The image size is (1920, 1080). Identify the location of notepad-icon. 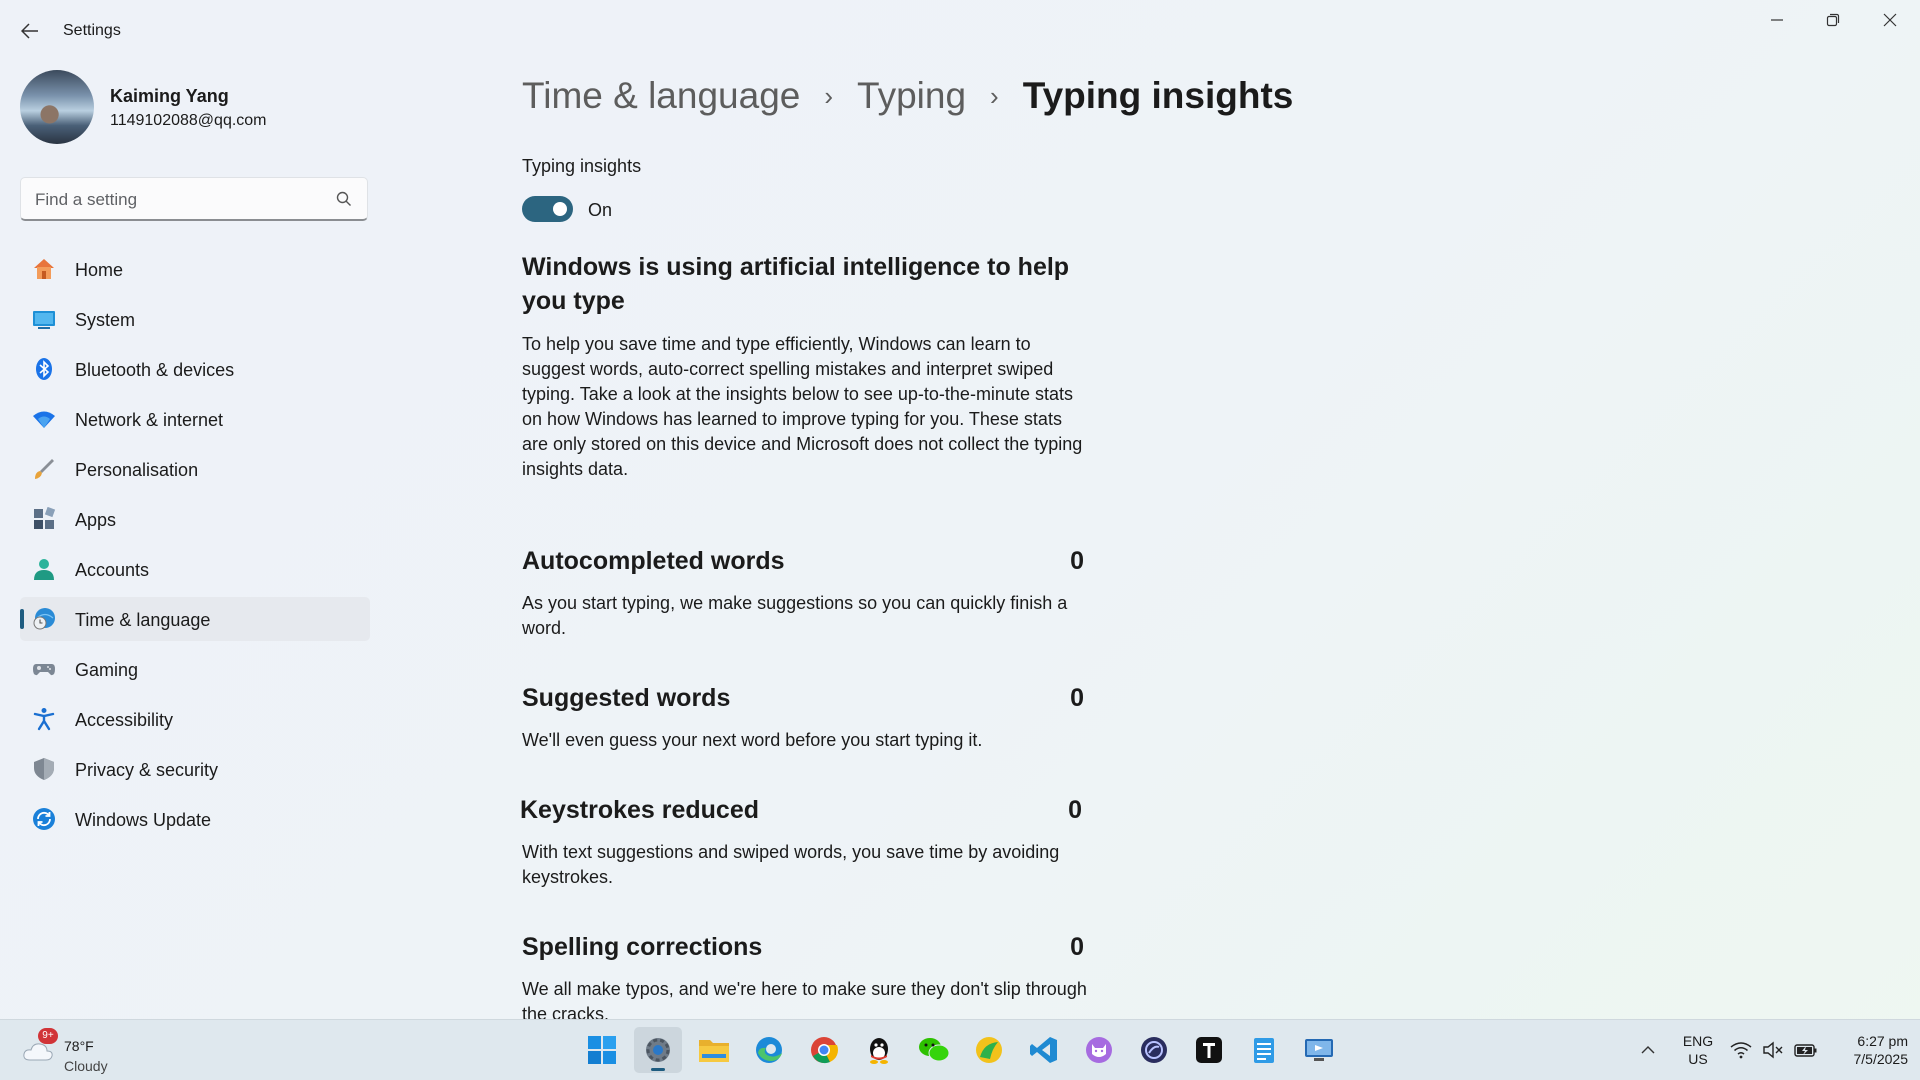
(1264, 1050).